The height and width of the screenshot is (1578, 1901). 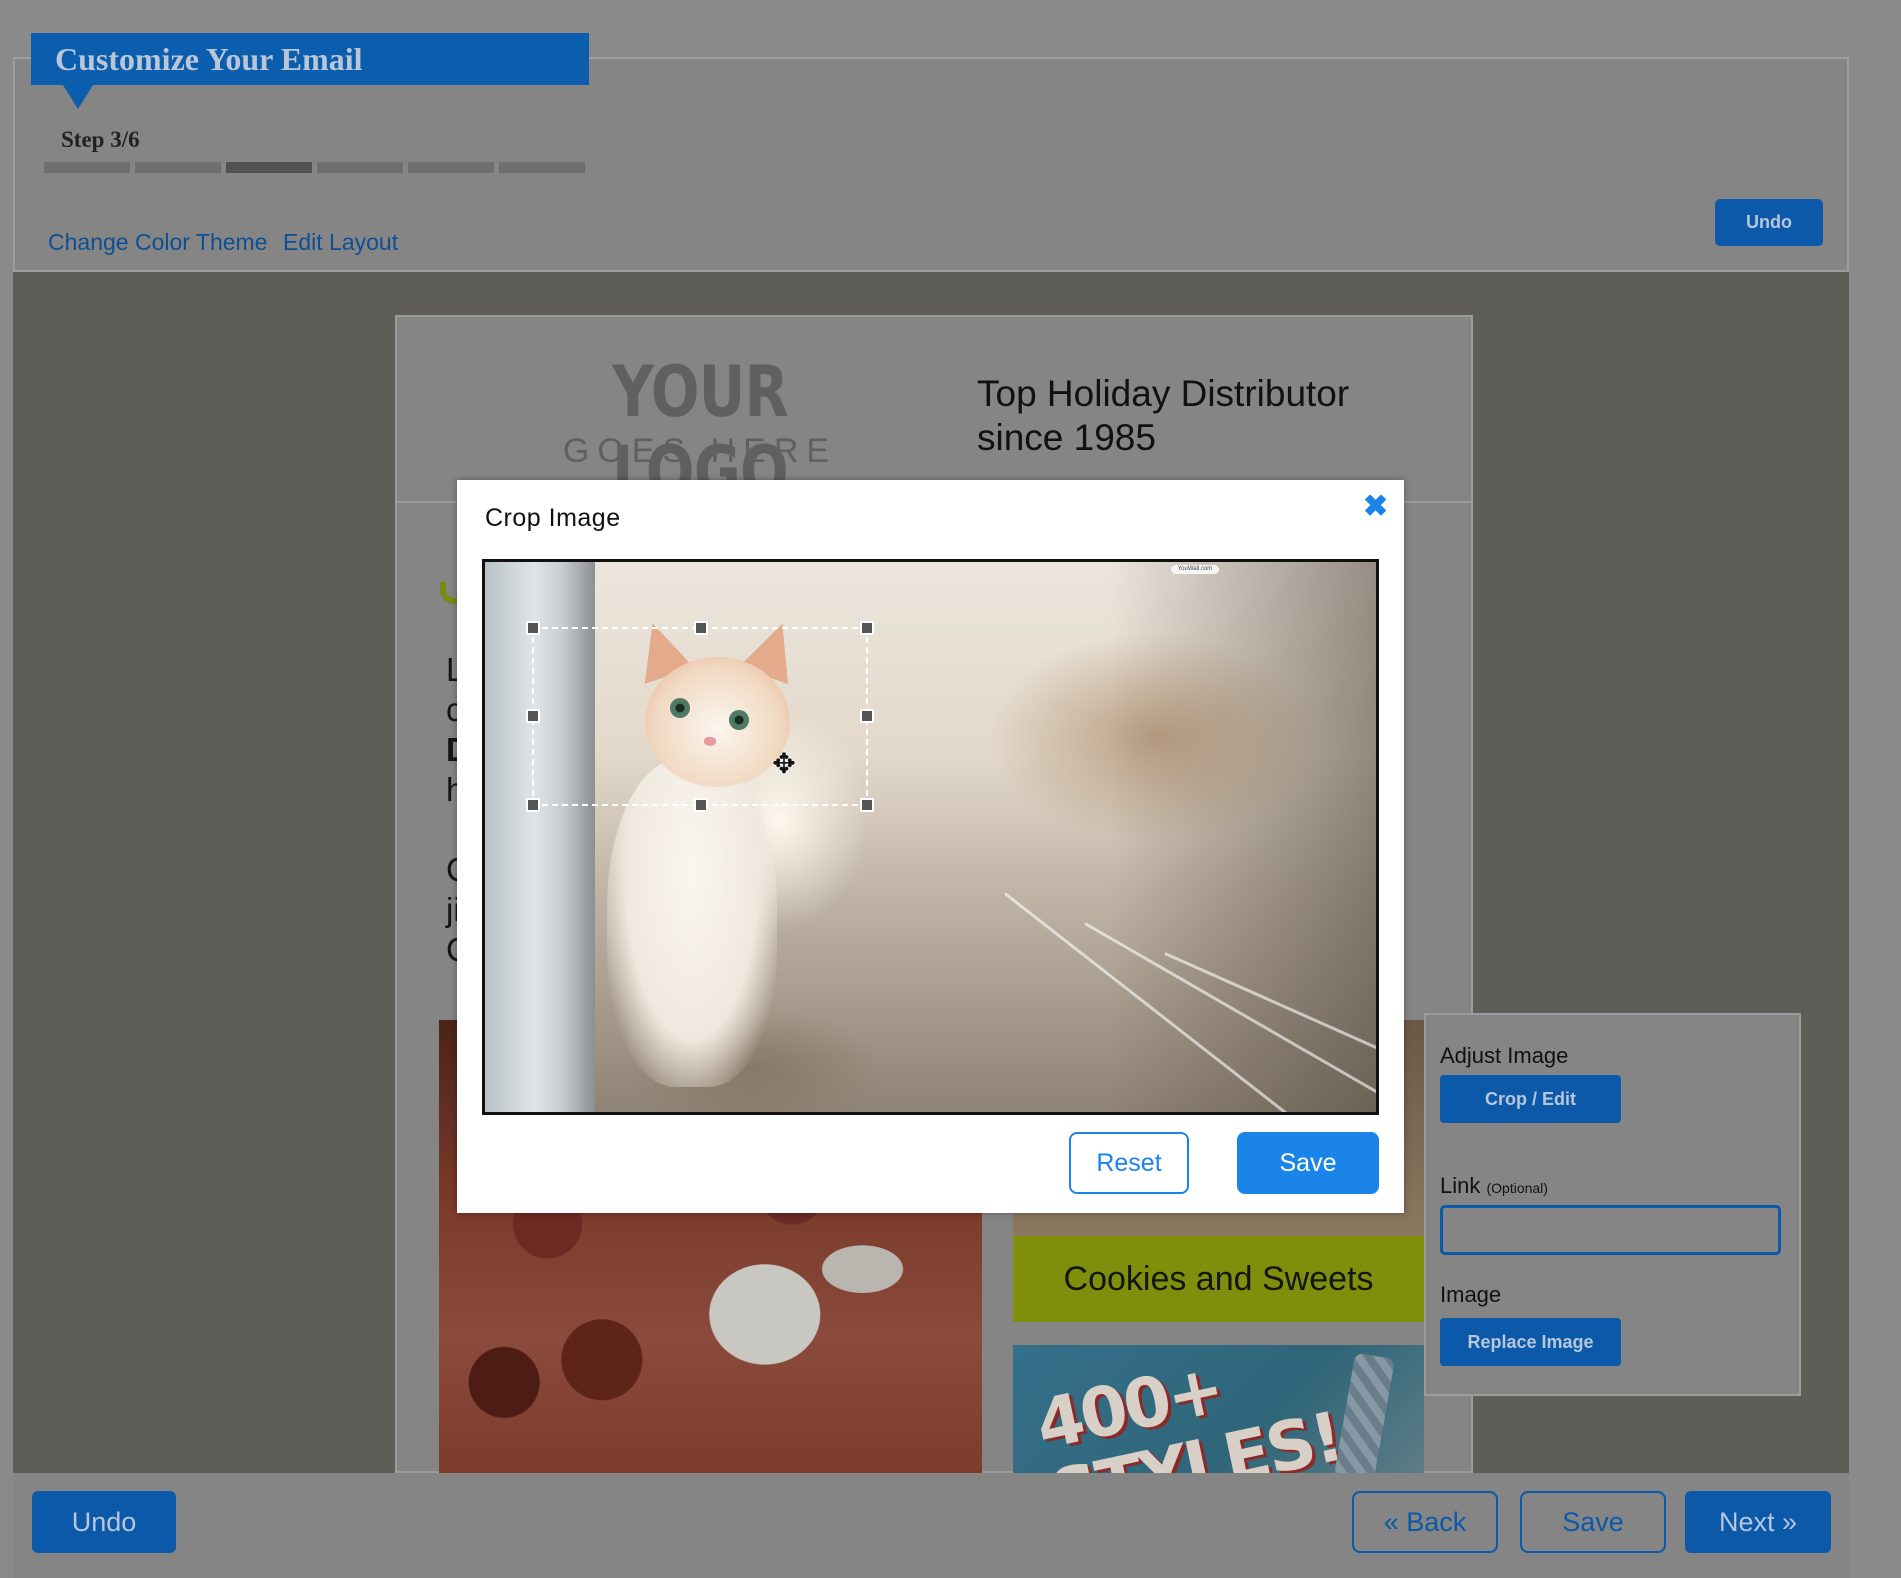 I want to click on change-color-theme-link: Change Color Theme, so click(x=157, y=242).